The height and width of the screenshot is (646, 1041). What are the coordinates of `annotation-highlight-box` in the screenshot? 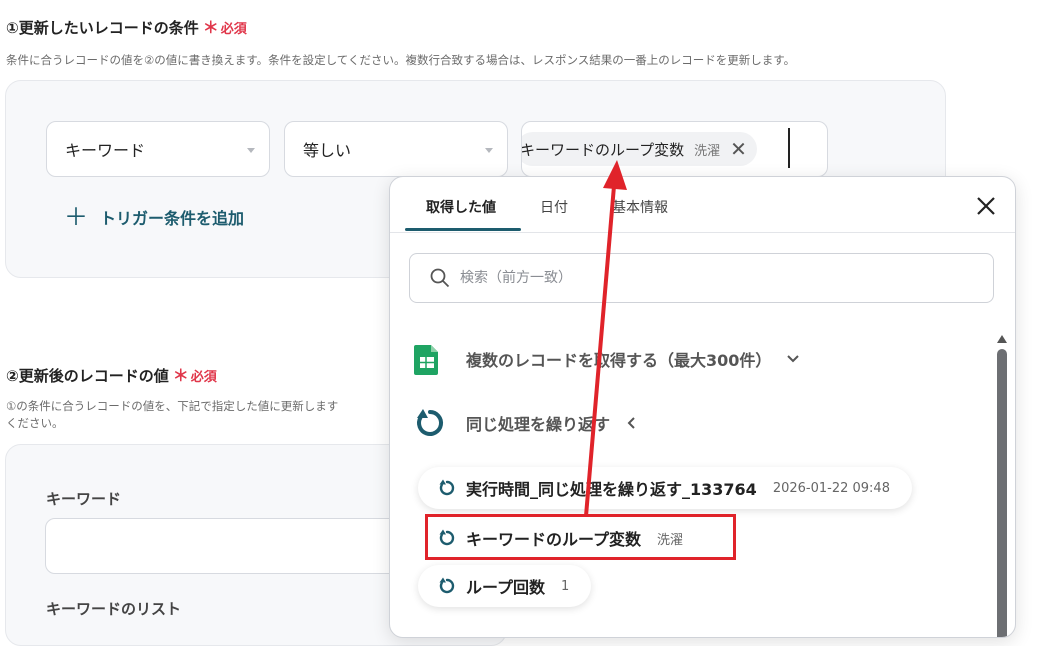 It's located at (580, 537).